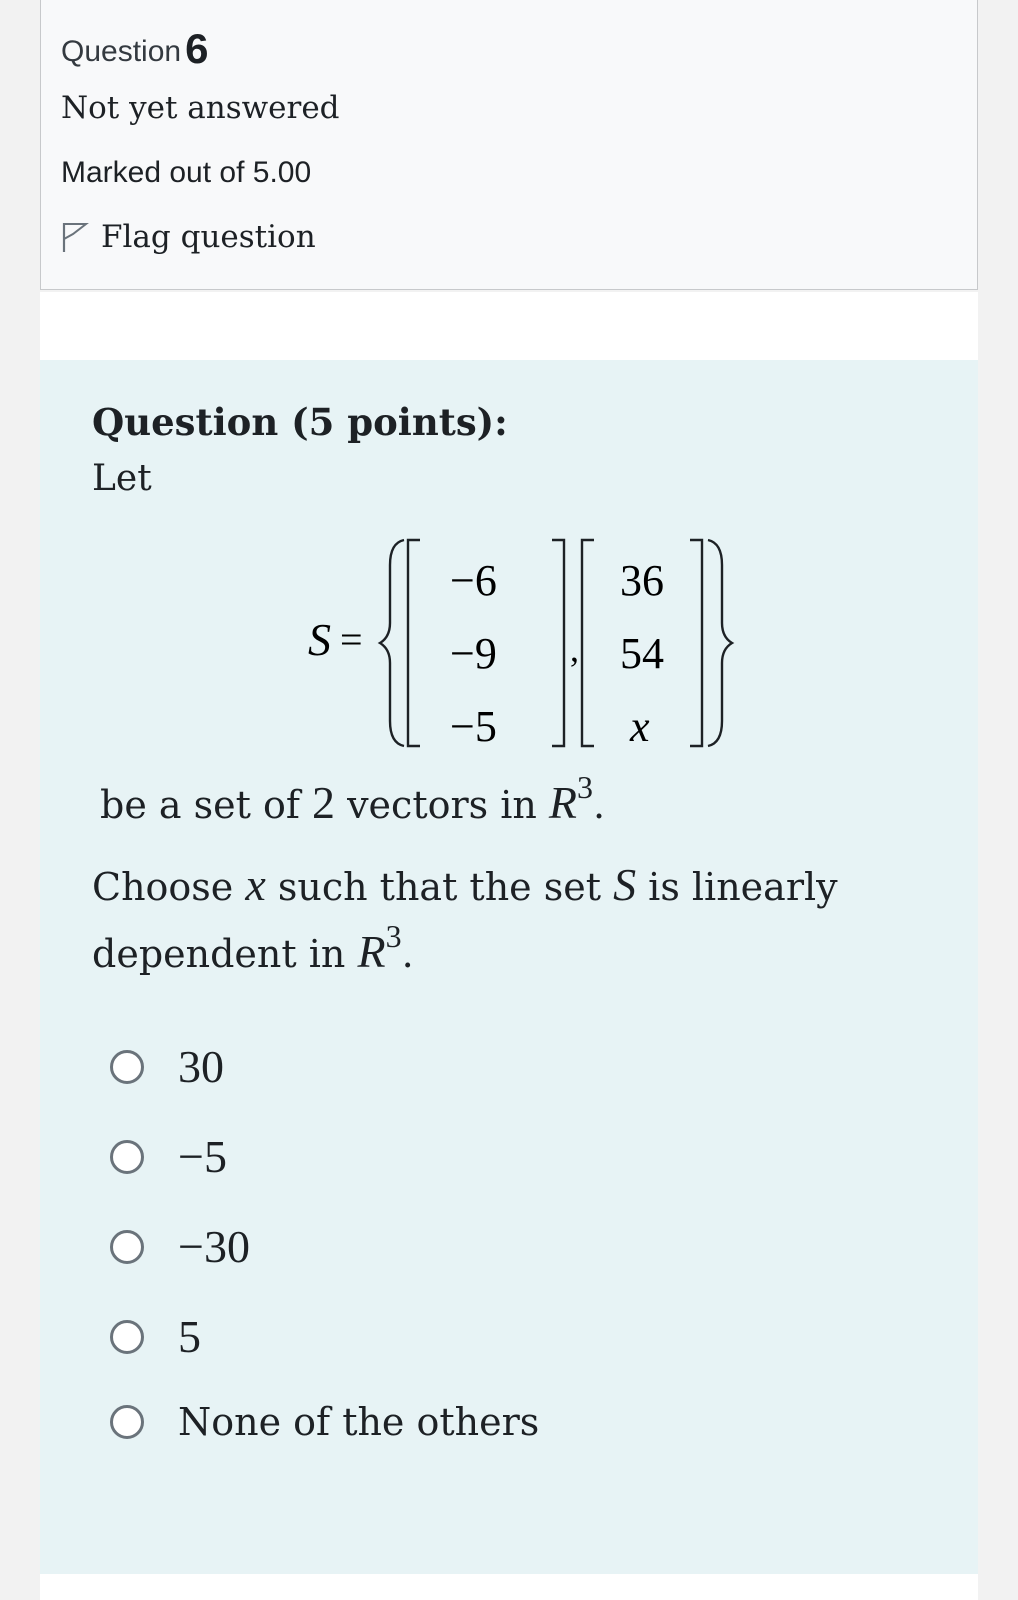 This screenshot has width=1018, height=1600. Describe the element at coordinates (509, 326) in the screenshot. I see `separator-band` at that location.